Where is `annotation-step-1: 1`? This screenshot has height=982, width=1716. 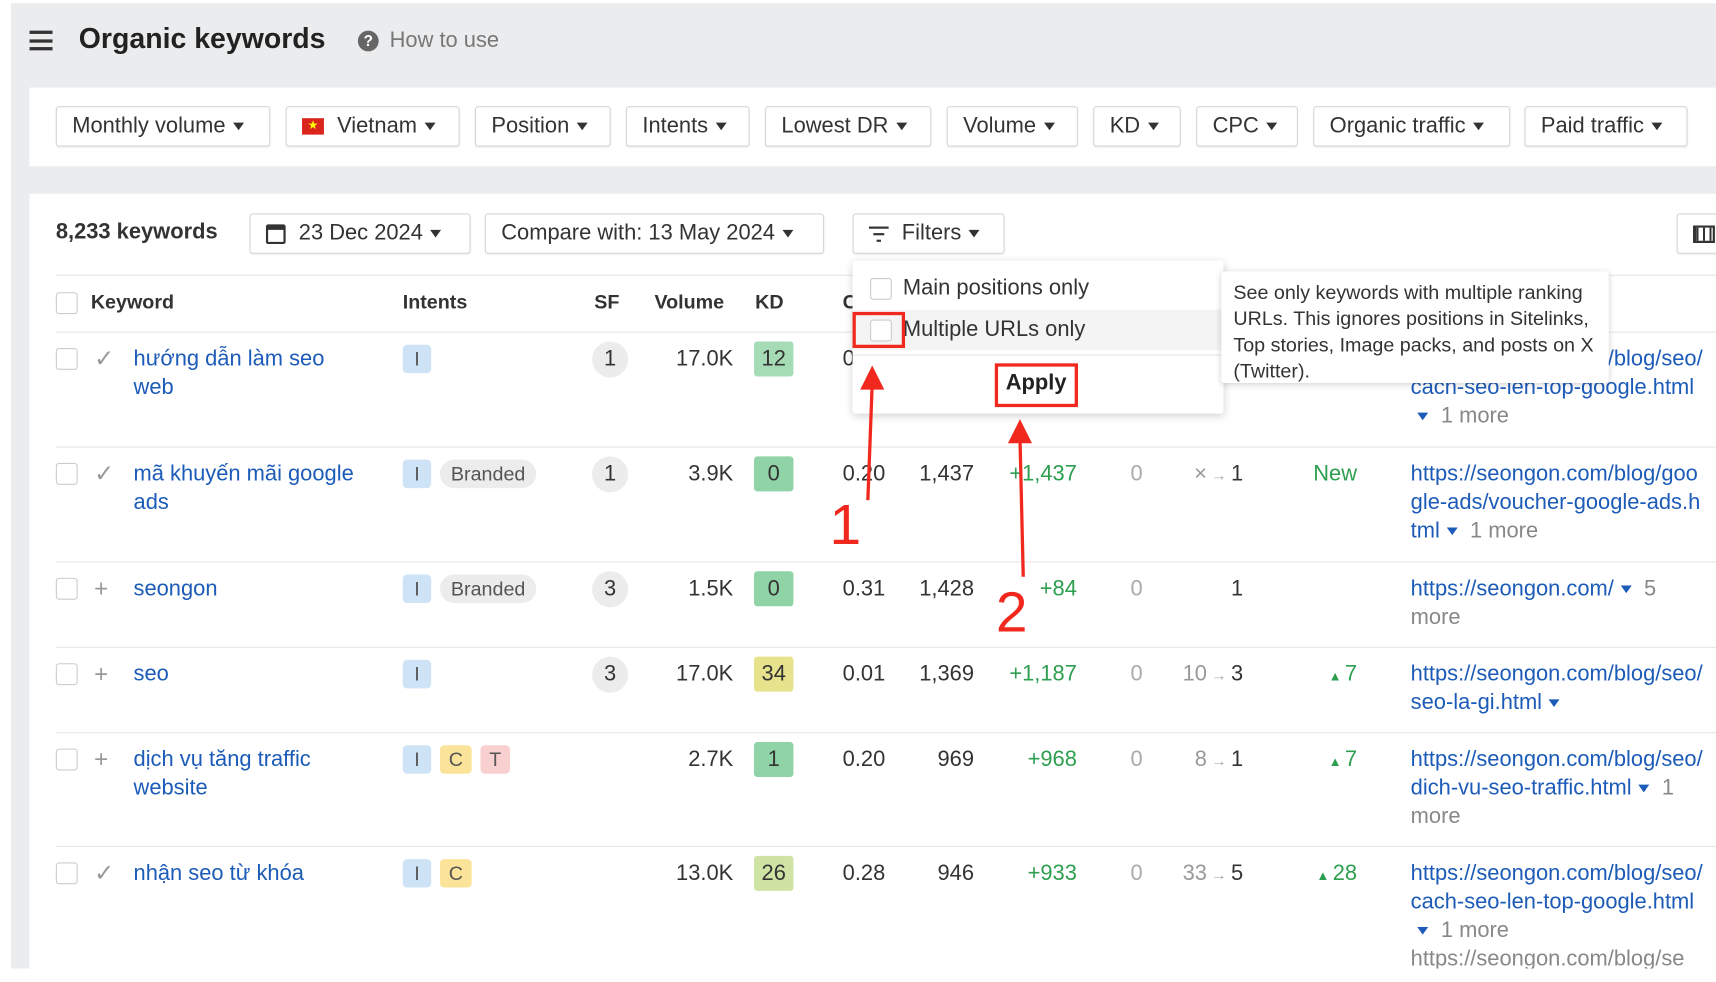 annotation-step-1: 1 is located at coordinates (845, 525).